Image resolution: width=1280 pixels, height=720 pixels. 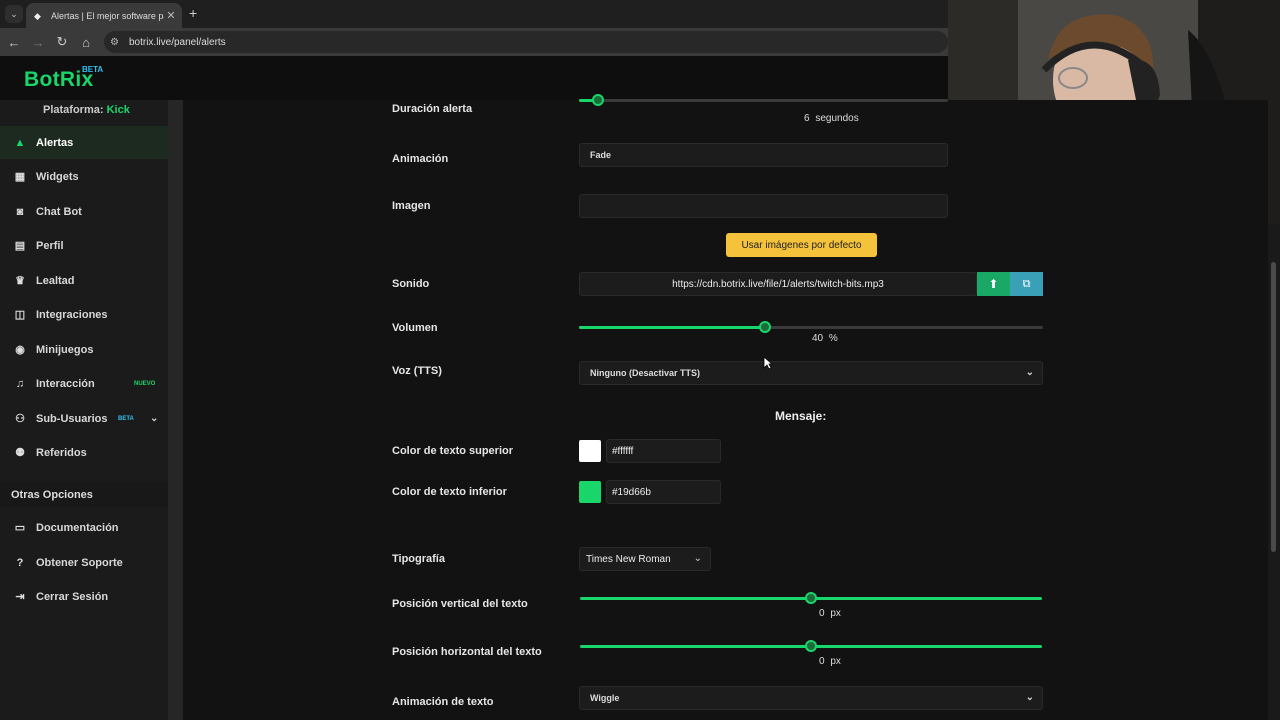 I want to click on tts-label: Voz (TTS), so click(x=417, y=371).